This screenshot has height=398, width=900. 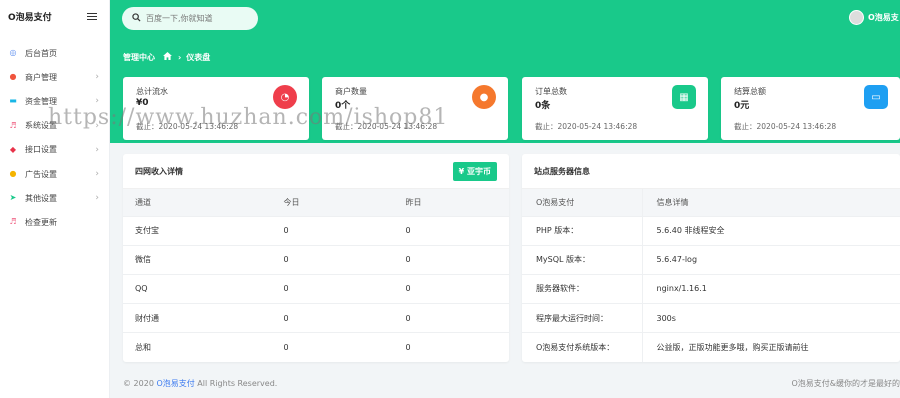 What do you see at coordinates (197, 318) in the screenshot?
I see `table-cell: 财付通` at bounding box center [197, 318].